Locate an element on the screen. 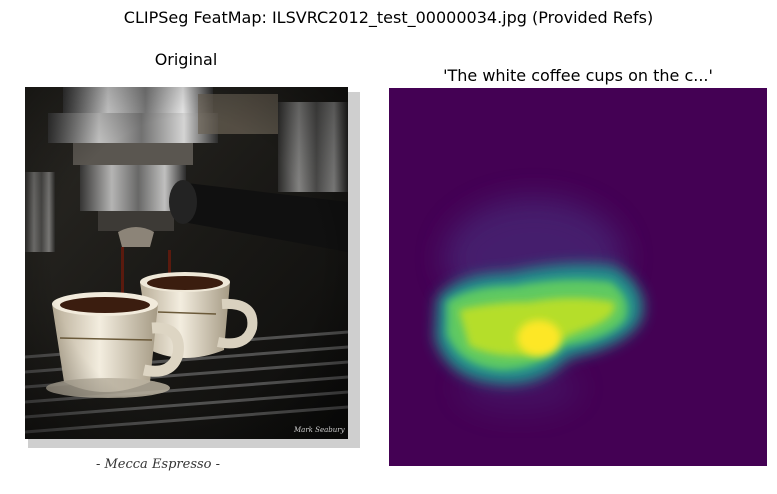  photo-signature: Mark Seabury is located at coordinates (319, 430).